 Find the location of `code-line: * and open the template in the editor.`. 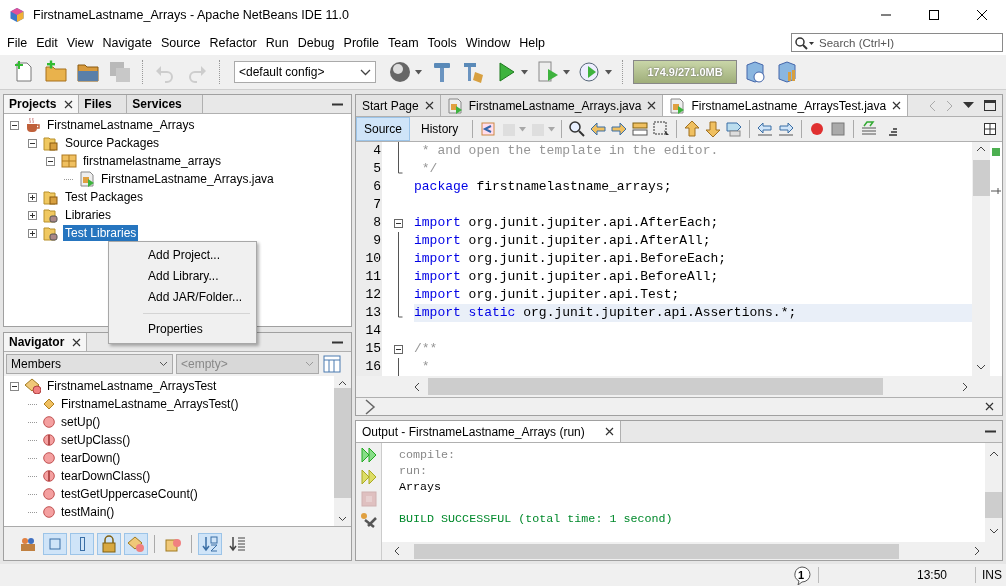

code-line: * and open the template in the editor. is located at coordinates (569, 150).